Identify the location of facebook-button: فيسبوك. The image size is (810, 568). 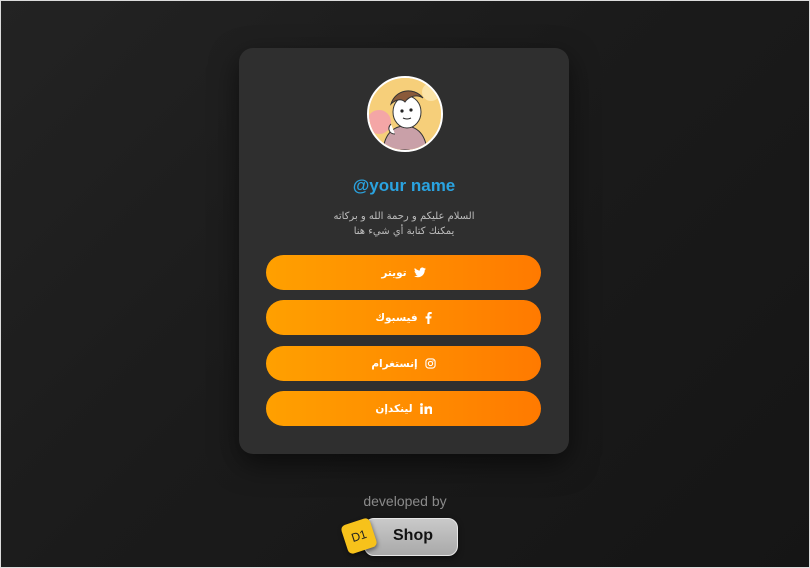
(403, 317).